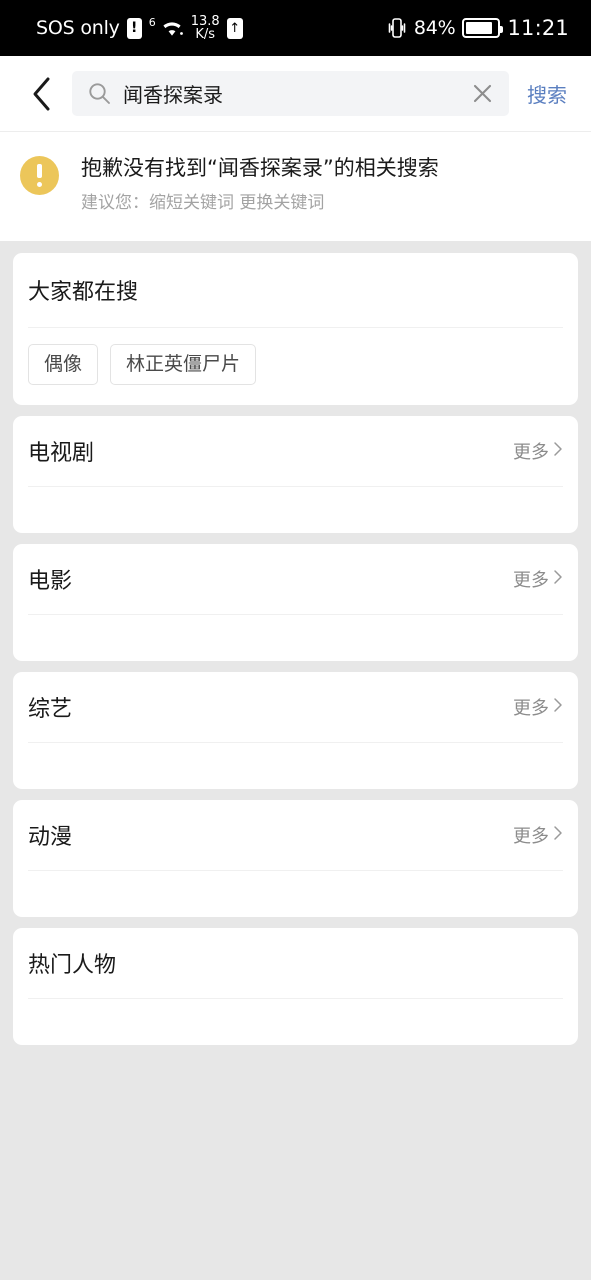 The image size is (591, 1280). I want to click on section-title: 电影, so click(50, 581).